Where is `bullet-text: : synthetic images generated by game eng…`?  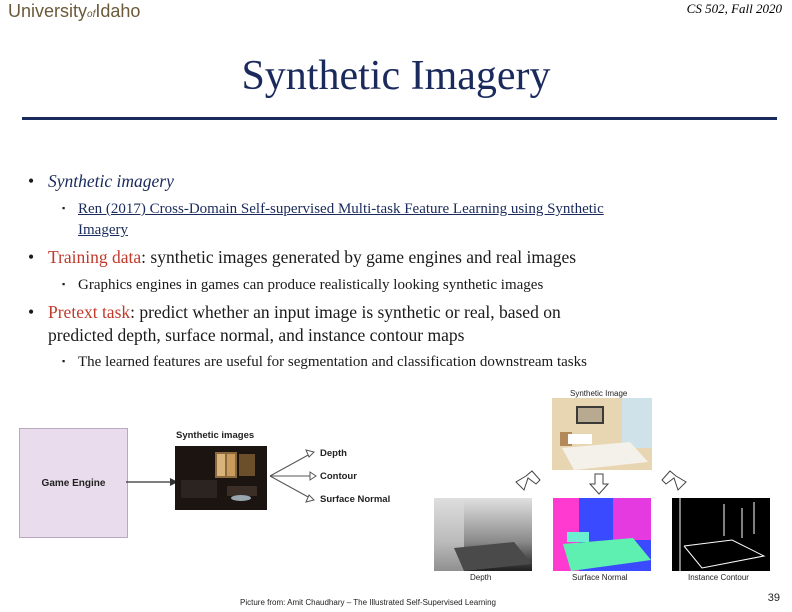
bullet-text: : synthetic images generated by game eng… is located at coordinates (359, 257).